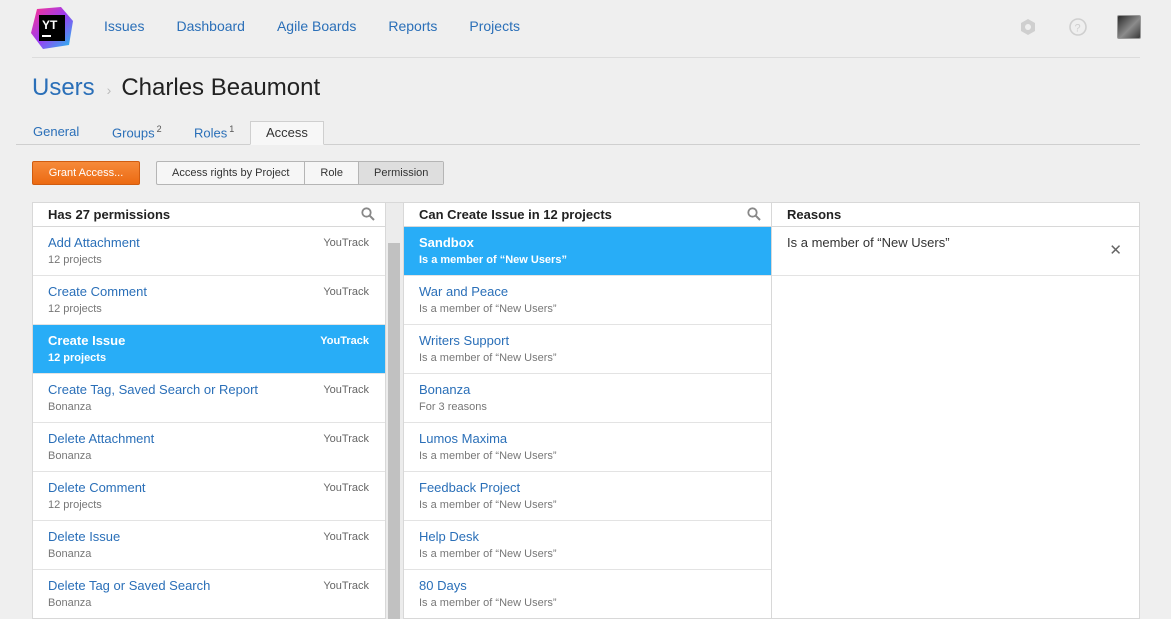 This screenshot has height=619, width=1171. I want to click on breadcrumb: Users › Charles Beaumont, so click(176, 88).